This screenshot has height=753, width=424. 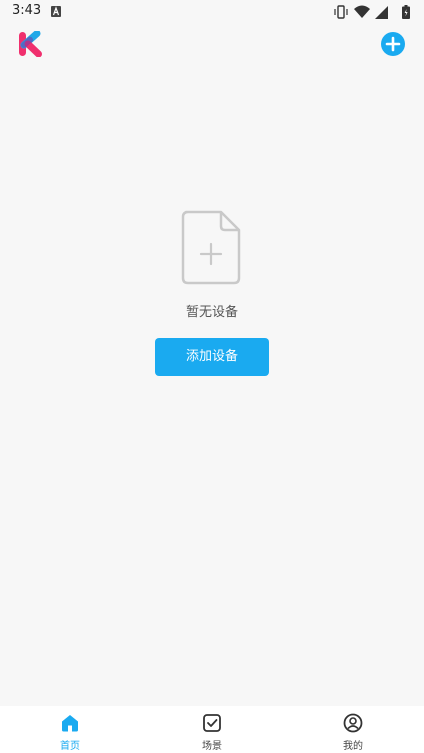 I want to click on add-device-top-button, so click(x=393, y=44).